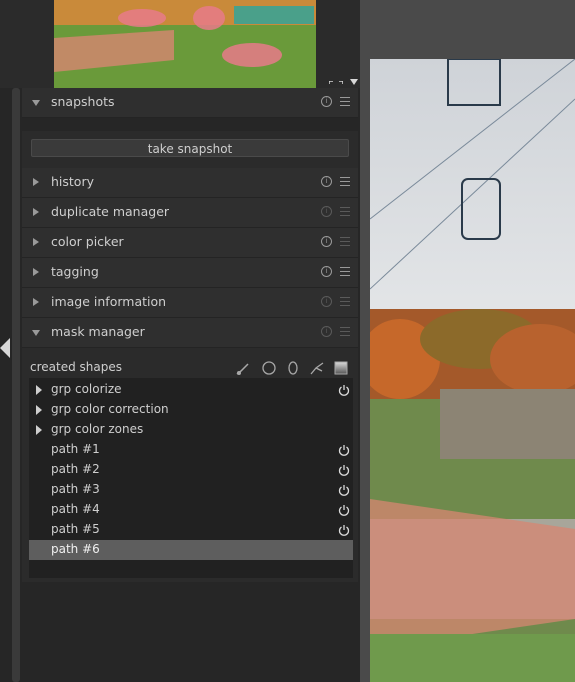  What do you see at coordinates (75, 489) in the screenshot?
I see `shape-label: path #3` at bounding box center [75, 489].